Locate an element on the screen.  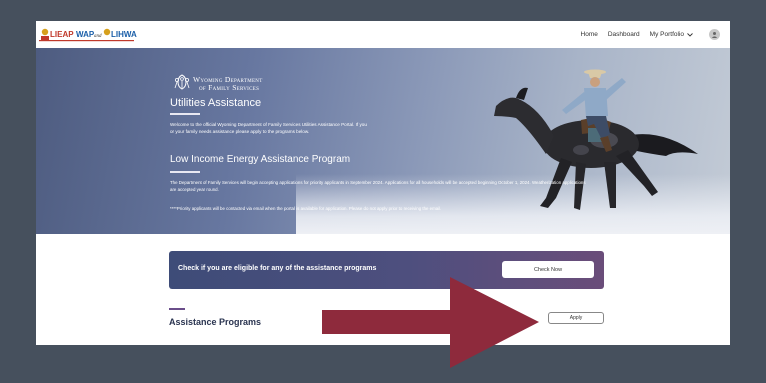
programs-heading: Assistance Programs is located at coordinates (215, 322).